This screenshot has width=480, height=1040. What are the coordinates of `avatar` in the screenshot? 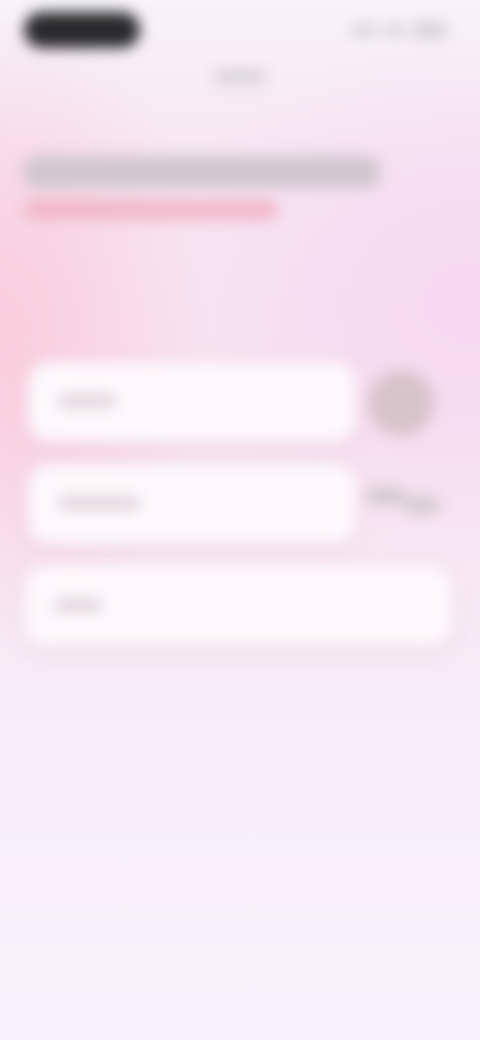 It's located at (401, 403).